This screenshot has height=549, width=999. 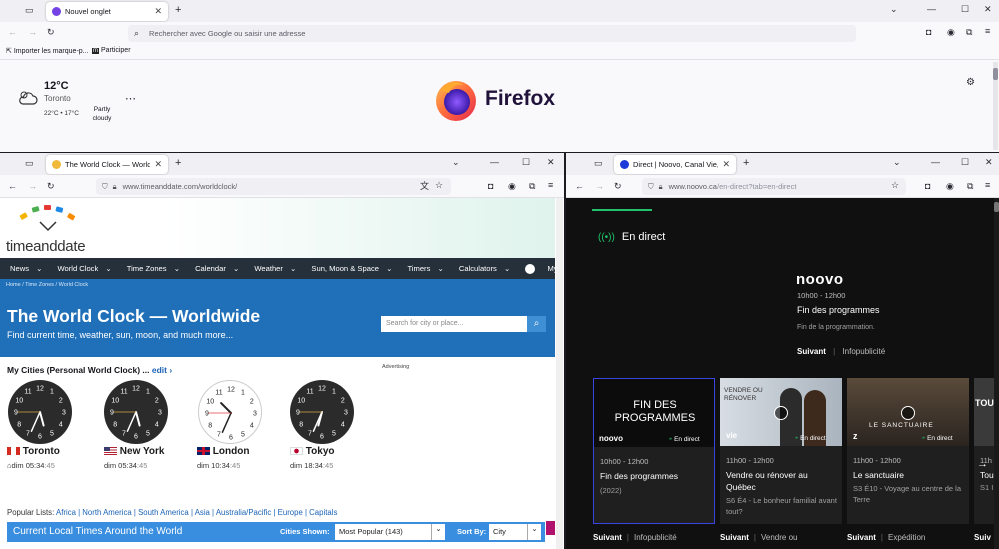 I want to click on link-asia: Asia, so click(x=202, y=512).